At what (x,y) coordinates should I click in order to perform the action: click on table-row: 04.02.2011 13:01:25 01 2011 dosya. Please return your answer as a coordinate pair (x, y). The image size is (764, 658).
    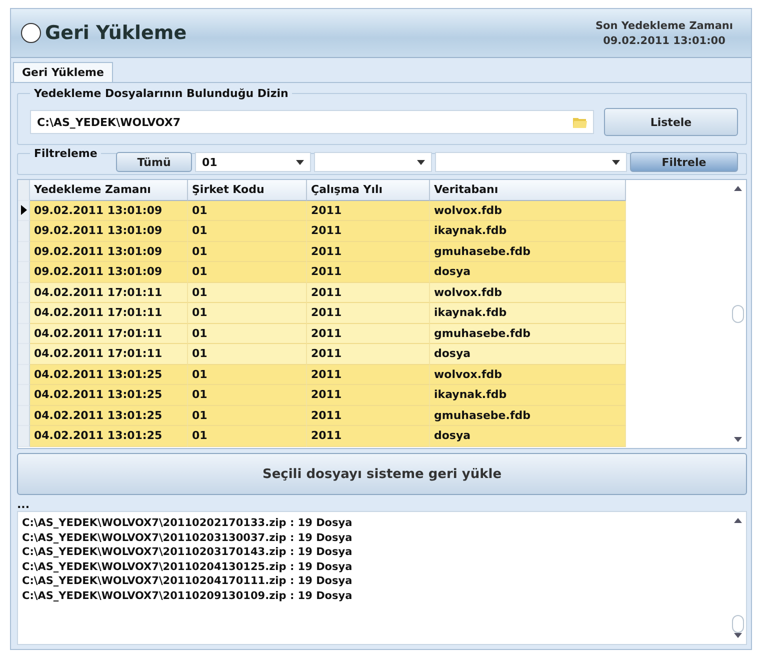
    Looking at the image, I should click on (328, 436).